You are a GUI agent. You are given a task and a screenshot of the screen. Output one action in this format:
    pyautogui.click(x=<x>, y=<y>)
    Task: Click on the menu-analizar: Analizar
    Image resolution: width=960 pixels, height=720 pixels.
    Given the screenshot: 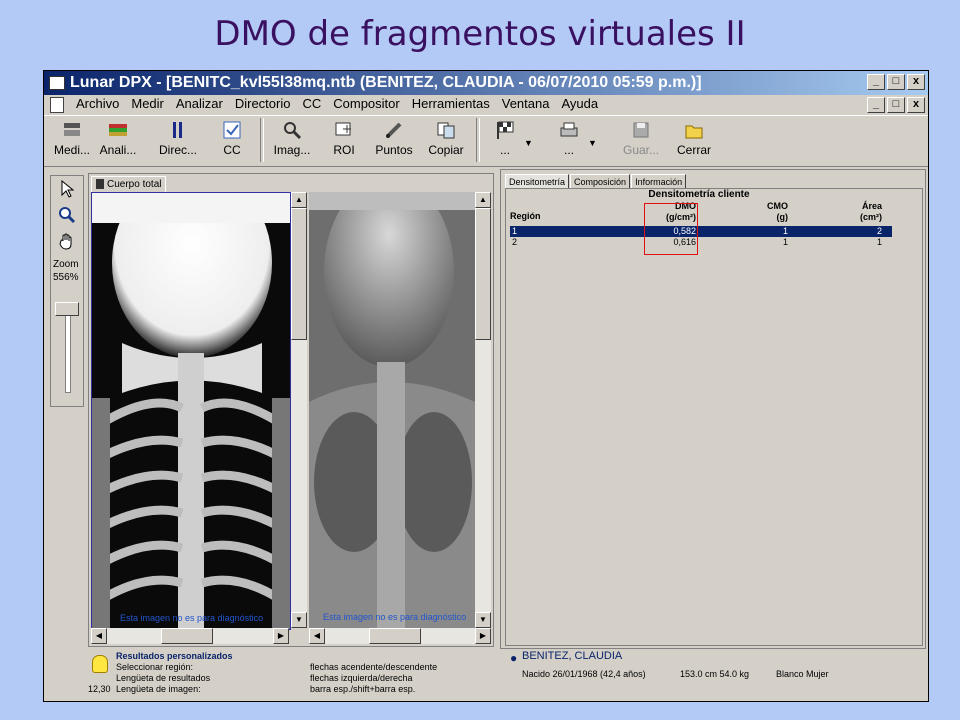 What is the action you would take?
    pyautogui.click(x=199, y=104)
    